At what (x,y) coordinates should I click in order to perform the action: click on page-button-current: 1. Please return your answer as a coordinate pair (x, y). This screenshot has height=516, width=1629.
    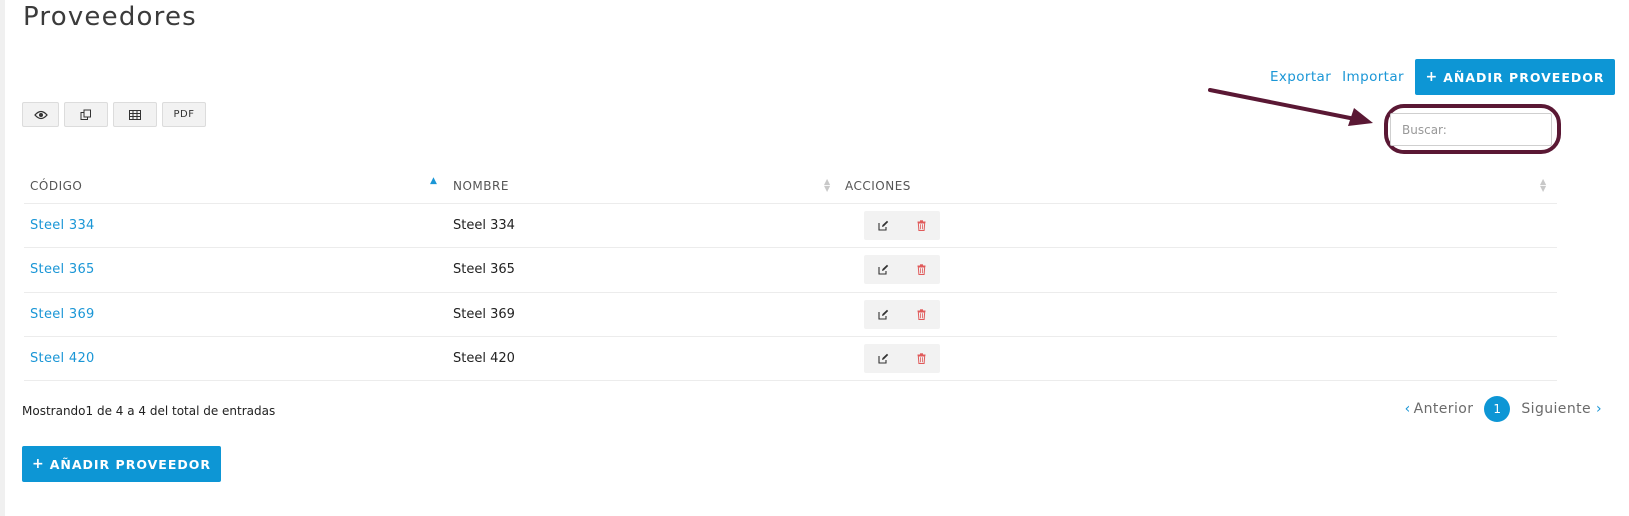
    Looking at the image, I should click on (1497, 409).